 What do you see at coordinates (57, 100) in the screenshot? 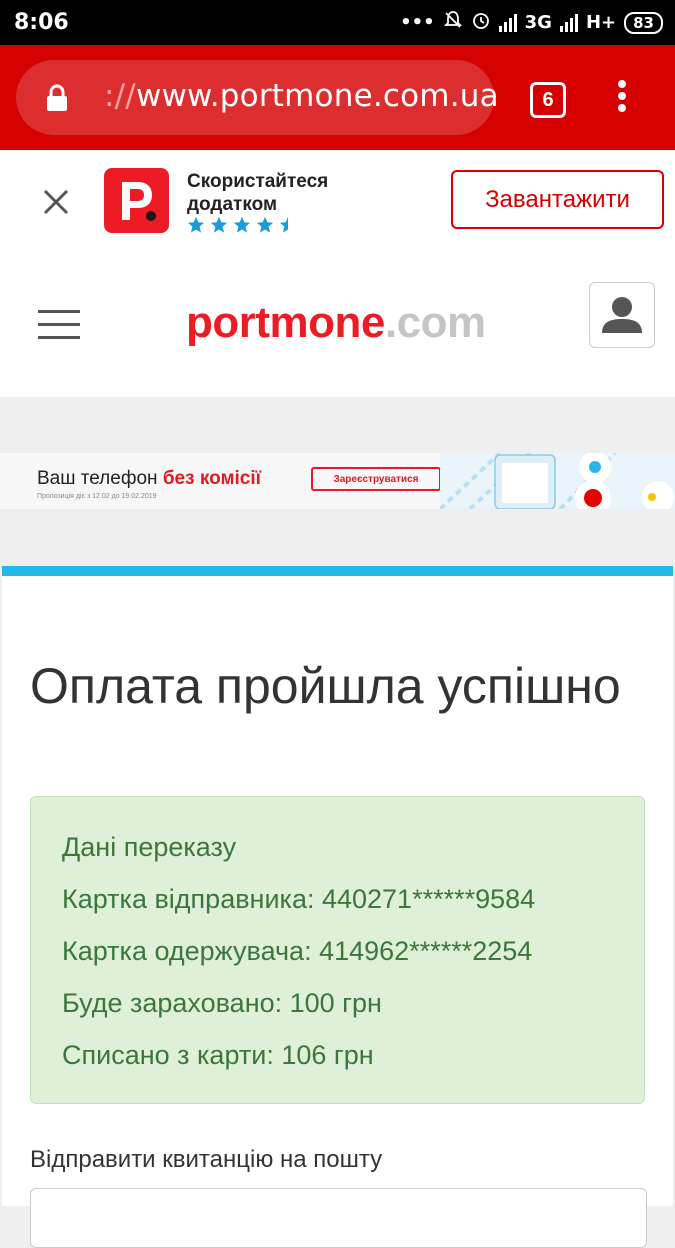
I see `lock-icon` at bounding box center [57, 100].